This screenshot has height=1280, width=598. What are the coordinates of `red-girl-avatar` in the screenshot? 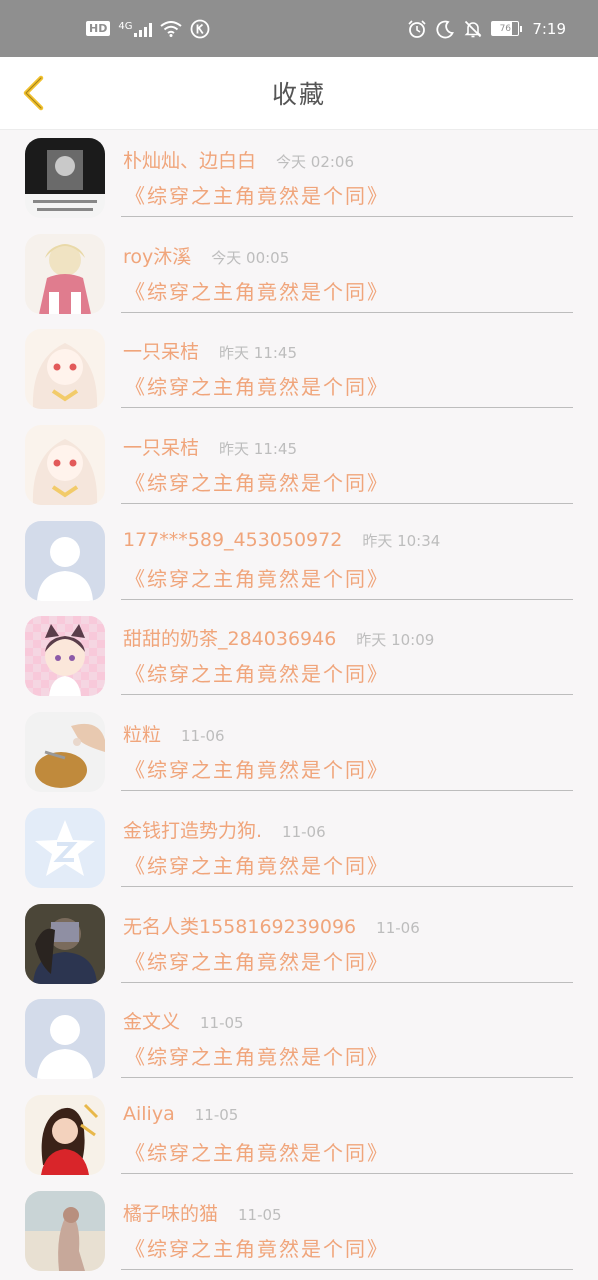 It's located at (65, 1134).